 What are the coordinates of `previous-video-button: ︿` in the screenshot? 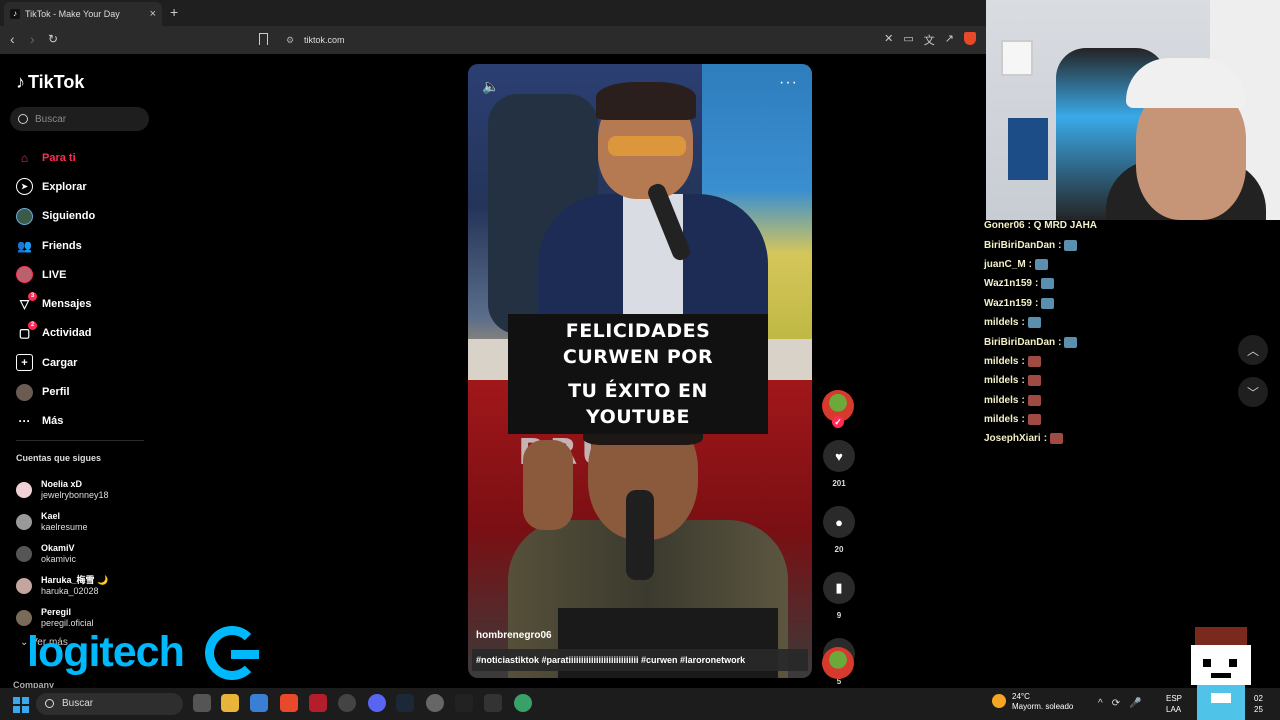 It's located at (1253, 350).